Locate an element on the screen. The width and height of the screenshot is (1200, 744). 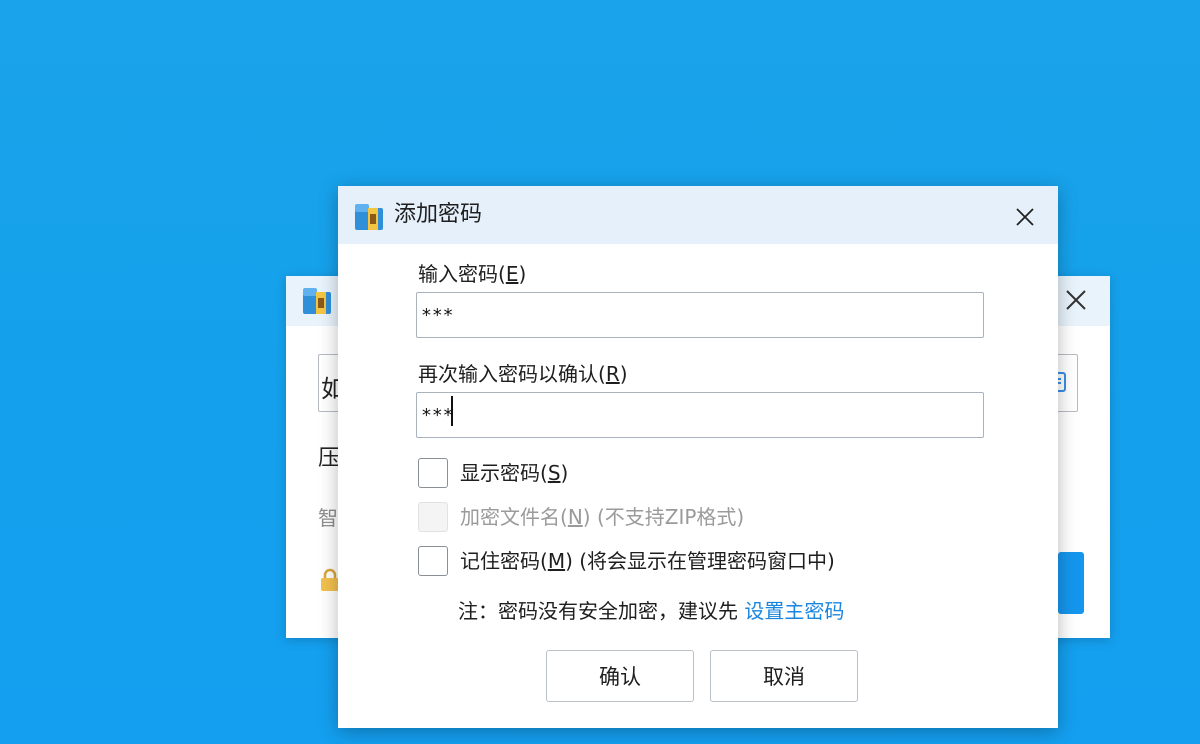
set-master-password-link: 设置主密码 is located at coordinates (794, 611).